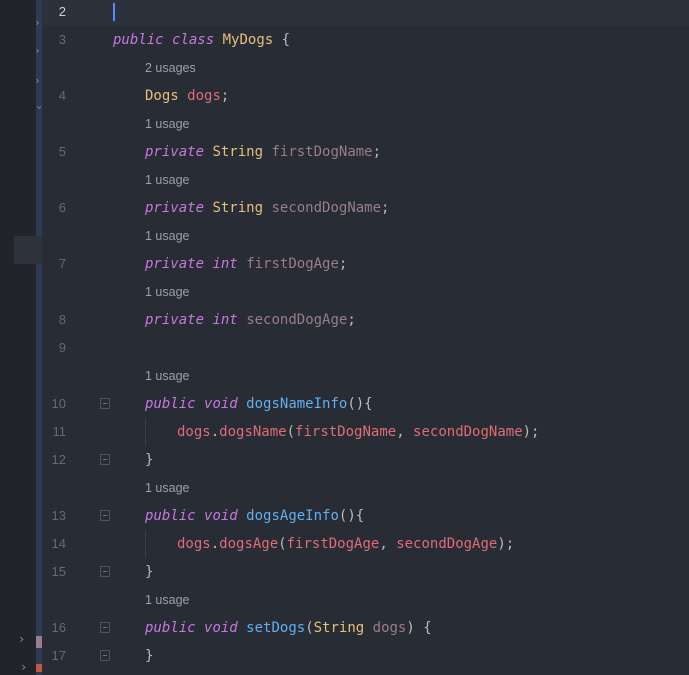  I want to click on brace: {, so click(282, 40).